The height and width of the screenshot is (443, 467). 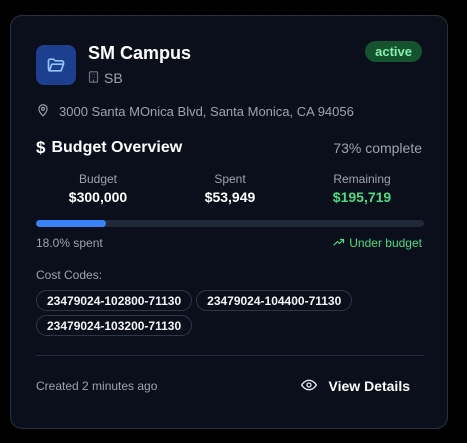 I want to click on building-icon, so click(x=93, y=78).